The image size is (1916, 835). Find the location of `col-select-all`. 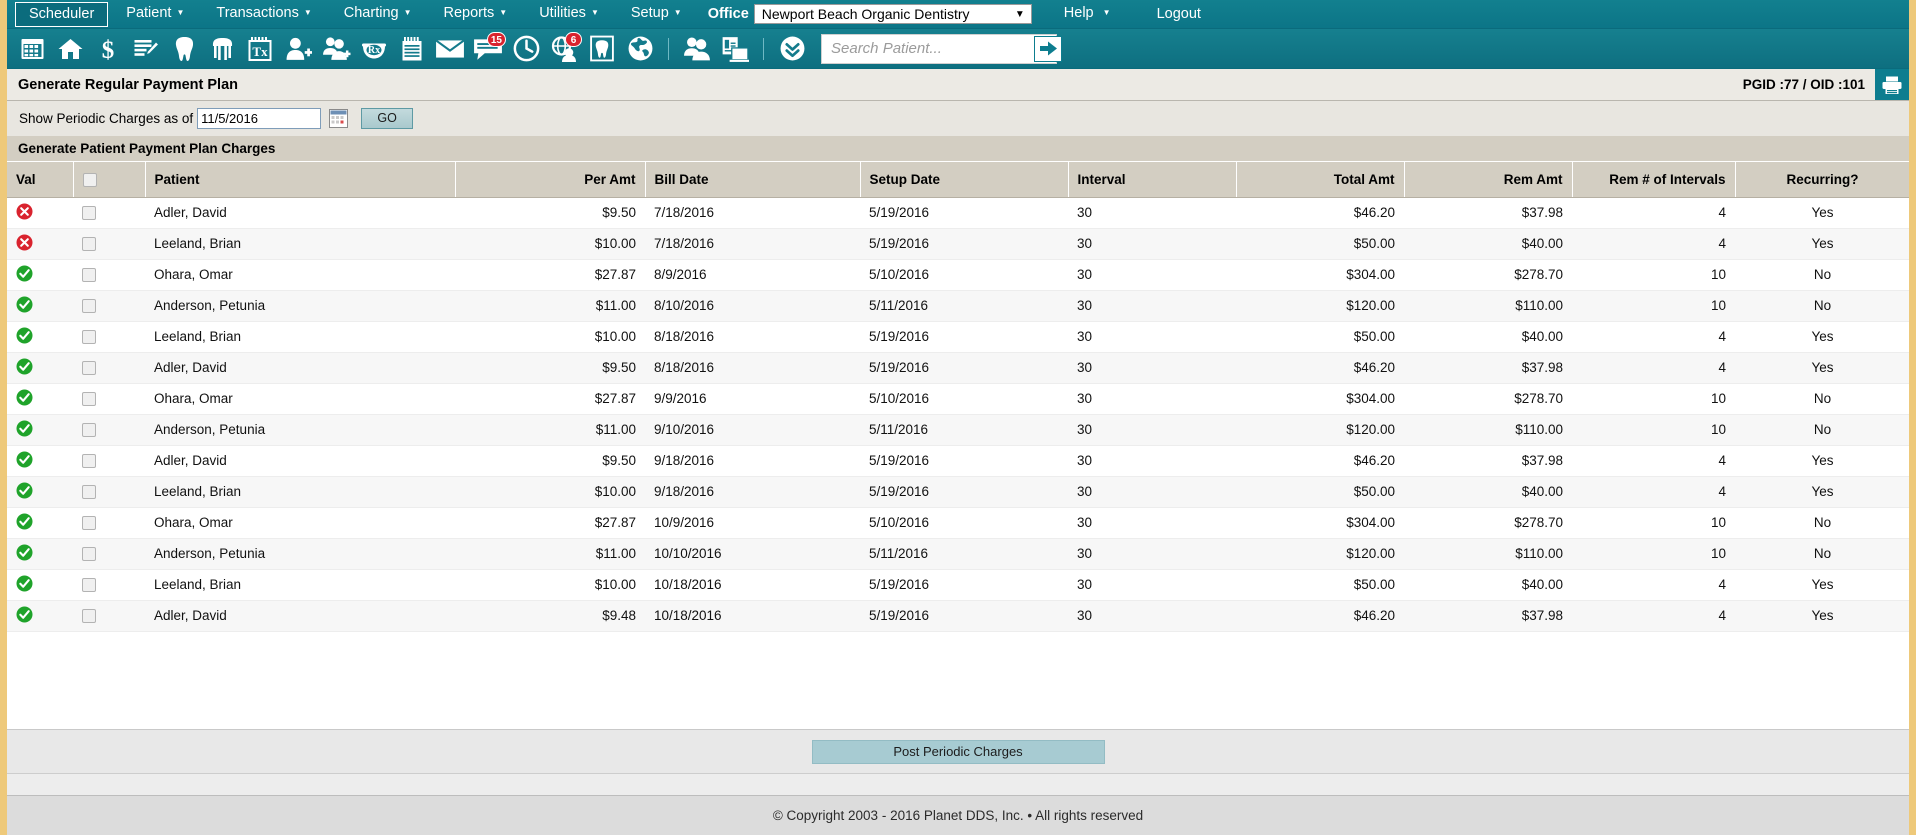

col-select-all is located at coordinates (109, 180).